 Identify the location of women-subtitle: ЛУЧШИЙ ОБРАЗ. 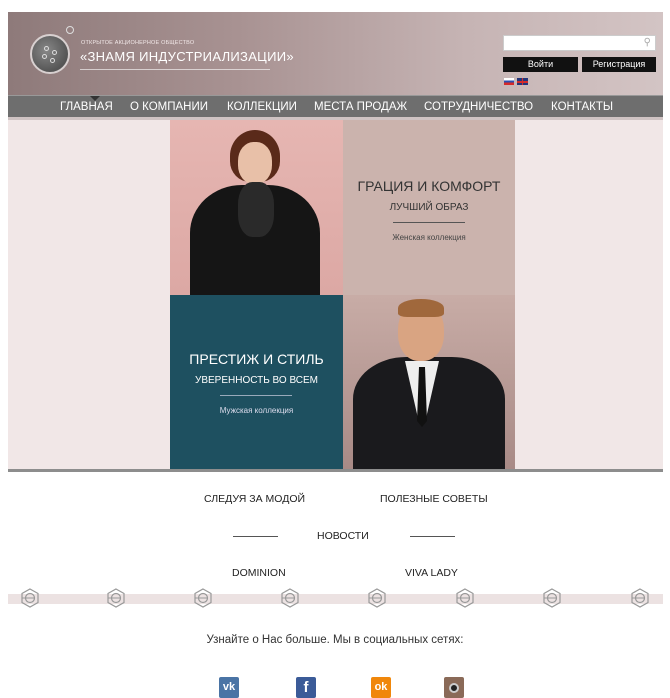
(429, 207).